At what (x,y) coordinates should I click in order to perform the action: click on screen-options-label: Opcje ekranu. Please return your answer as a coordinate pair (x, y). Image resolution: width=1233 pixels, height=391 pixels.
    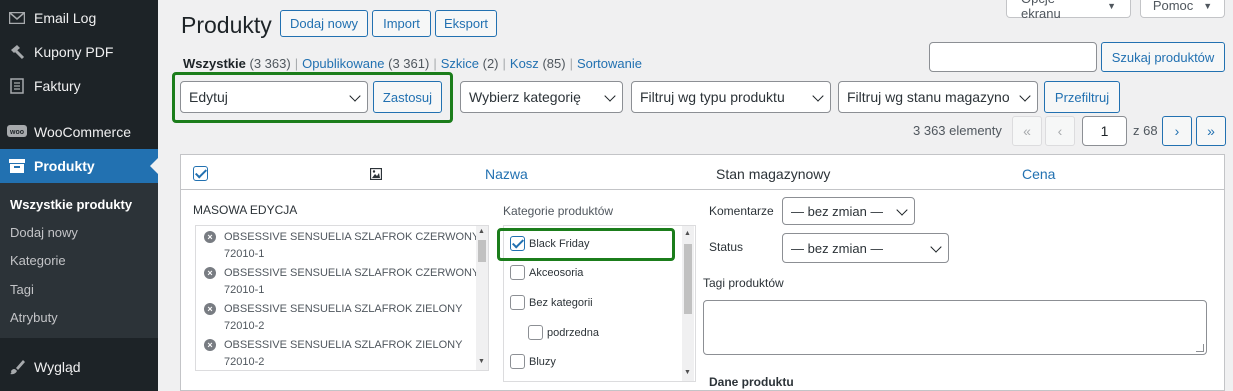
    Looking at the image, I should click on (1041, 10).